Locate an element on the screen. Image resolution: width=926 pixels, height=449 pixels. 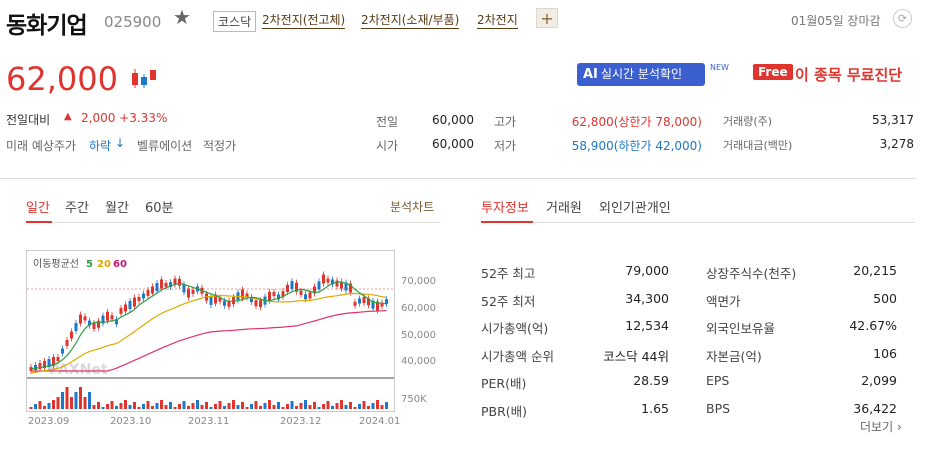
info-value: 106 is located at coordinates (885, 353).